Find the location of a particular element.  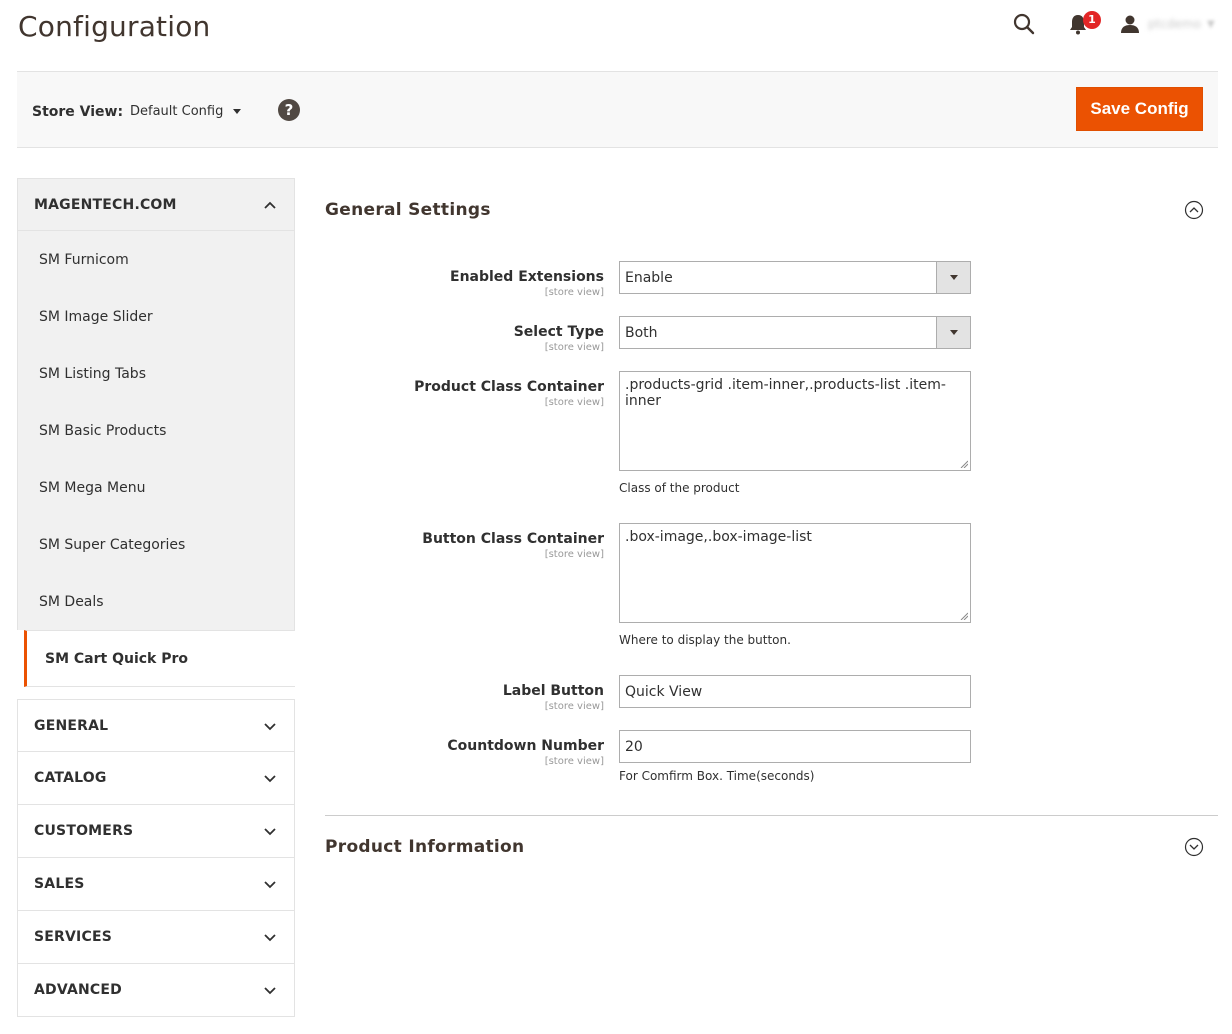

textarea-value: .box-image,.box-image-list is located at coordinates (718, 537).